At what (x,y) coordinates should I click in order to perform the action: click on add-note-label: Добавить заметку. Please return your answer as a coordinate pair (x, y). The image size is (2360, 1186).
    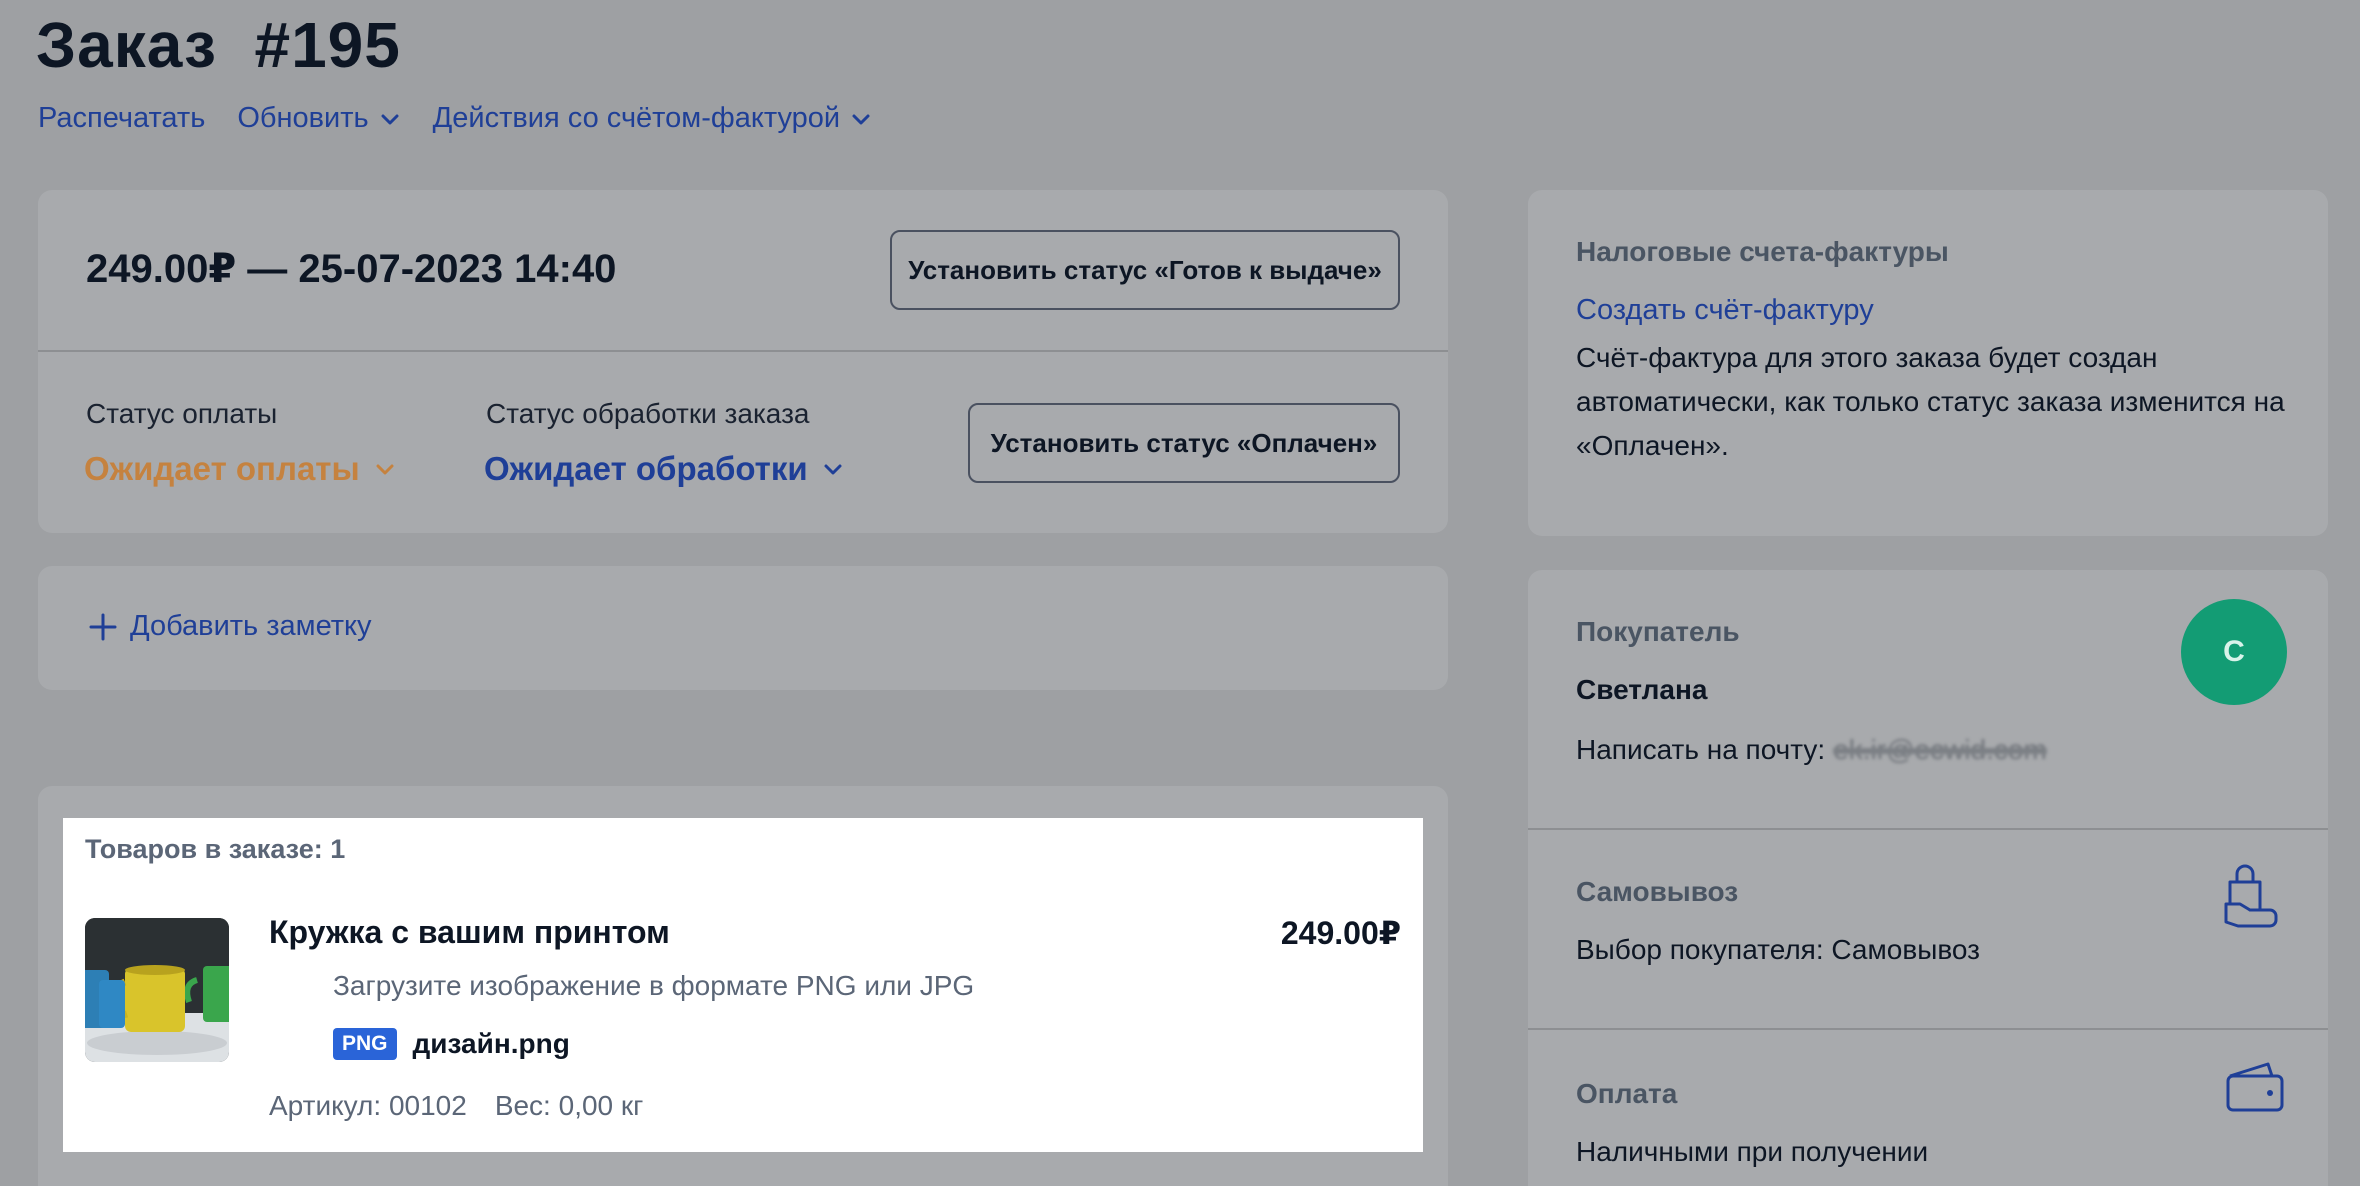
    Looking at the image, I should click on (251, 626).